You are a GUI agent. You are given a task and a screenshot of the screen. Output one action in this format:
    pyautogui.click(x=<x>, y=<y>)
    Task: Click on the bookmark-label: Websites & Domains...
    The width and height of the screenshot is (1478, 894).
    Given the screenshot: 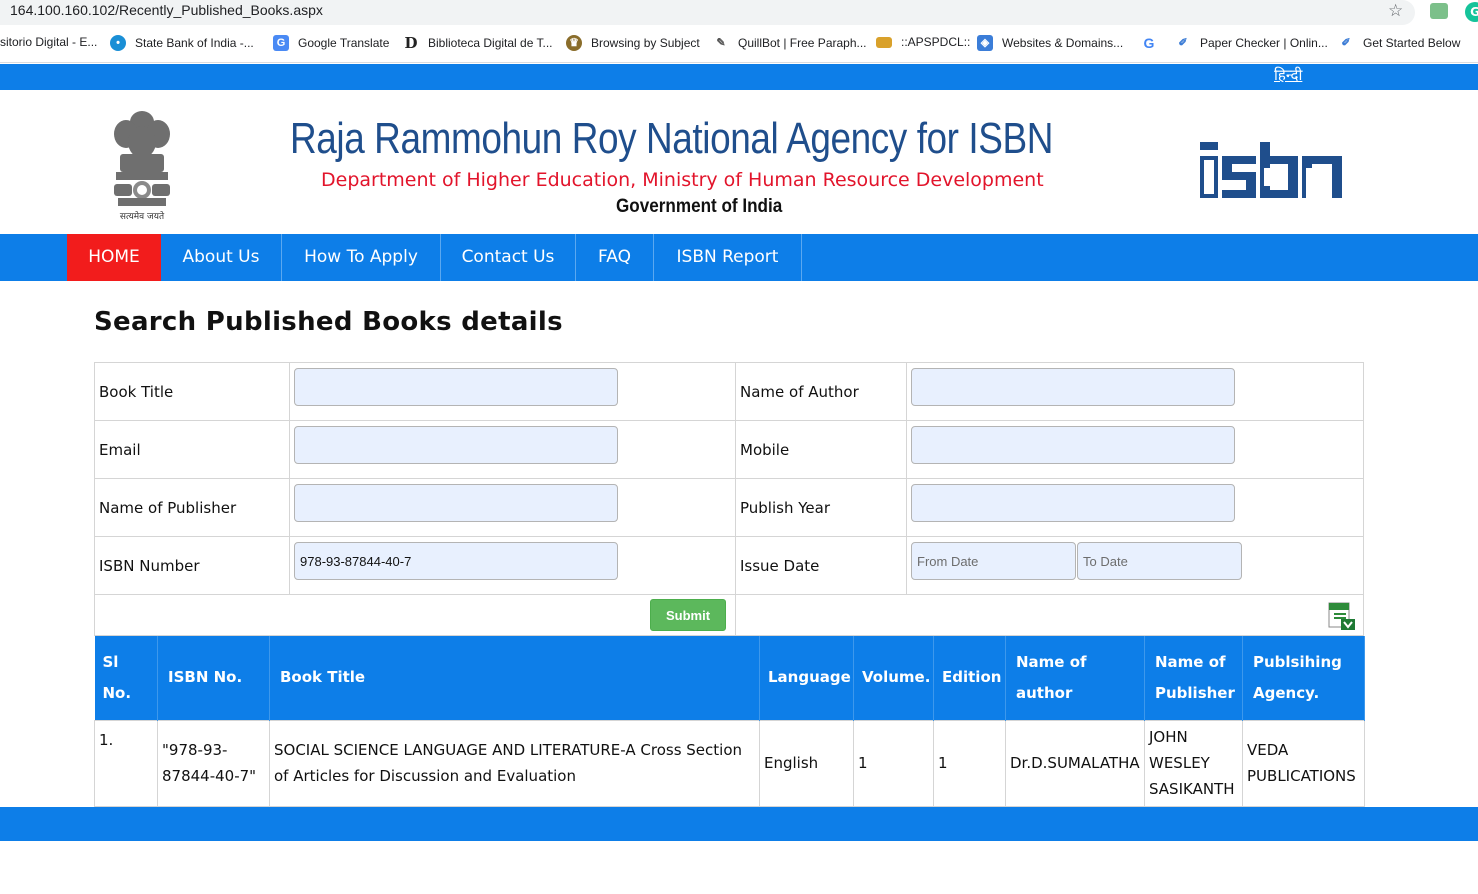 What is the action you would take?
    pyautogui.click(x=1063, y=43)
    